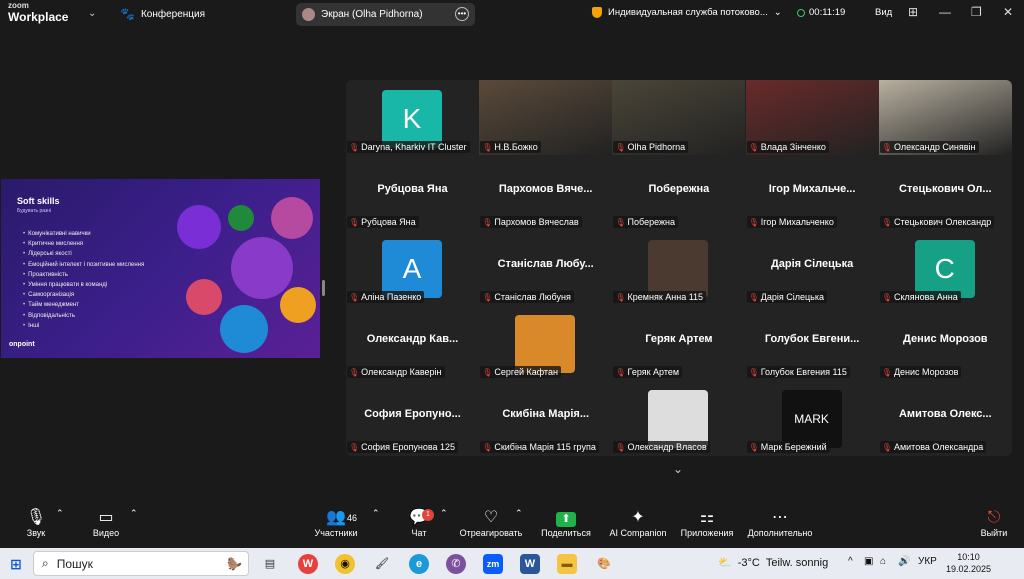 The height and width of the screenshot is (579, 1024). What do you see at coordinates (812, 267) in the screenshot?
I see `participant-tile: Дарія Сілецька 🎙 Дарія Сілецька` at bounding box center [812, 267].